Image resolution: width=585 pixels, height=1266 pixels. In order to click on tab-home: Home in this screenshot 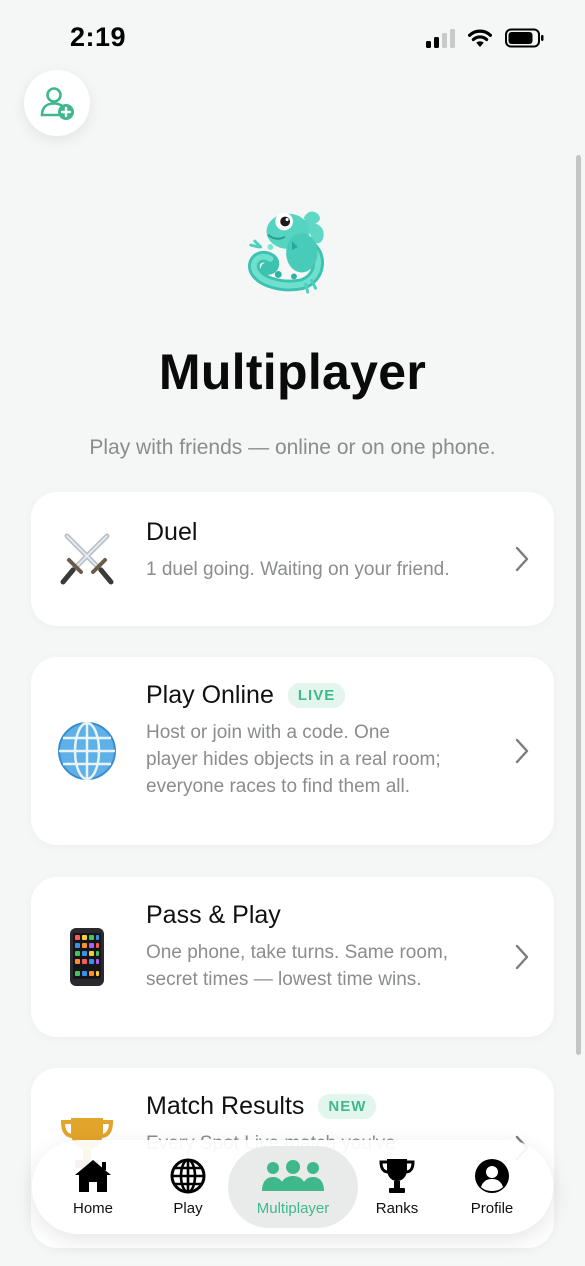, I will do `click(93, 1187)`.